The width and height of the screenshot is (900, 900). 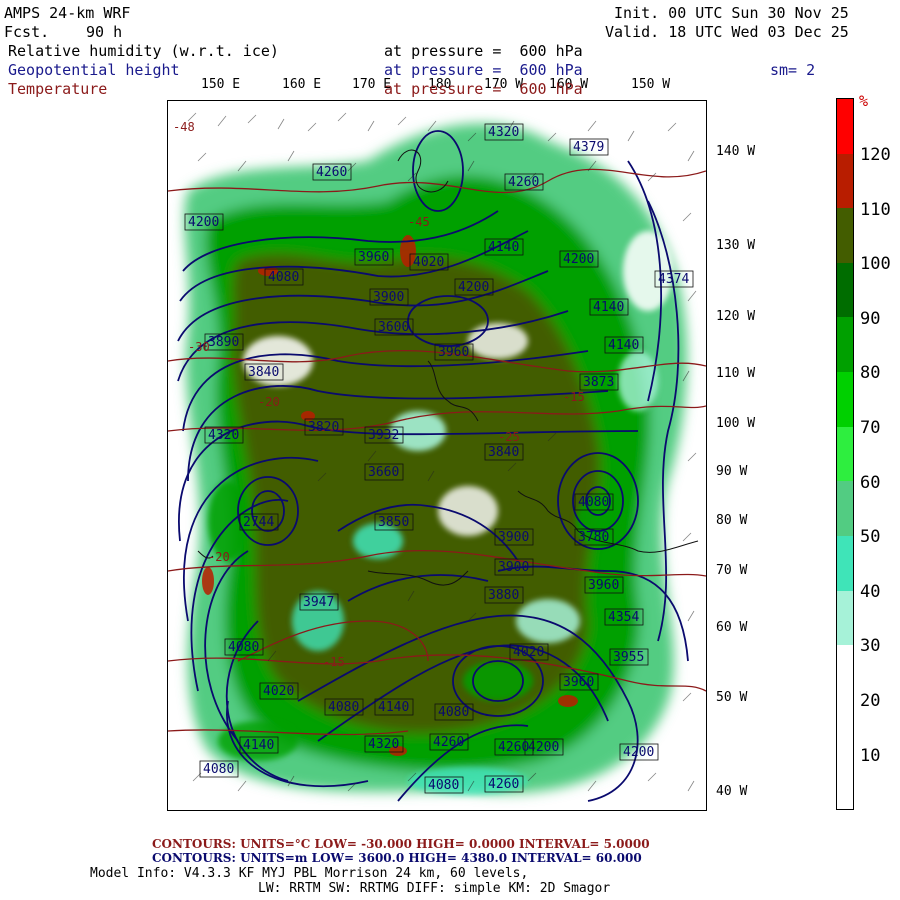 I want to click on valid-time: Valid. 18 UTC Wed 03 Dec 25, so click(x=727, y=32).